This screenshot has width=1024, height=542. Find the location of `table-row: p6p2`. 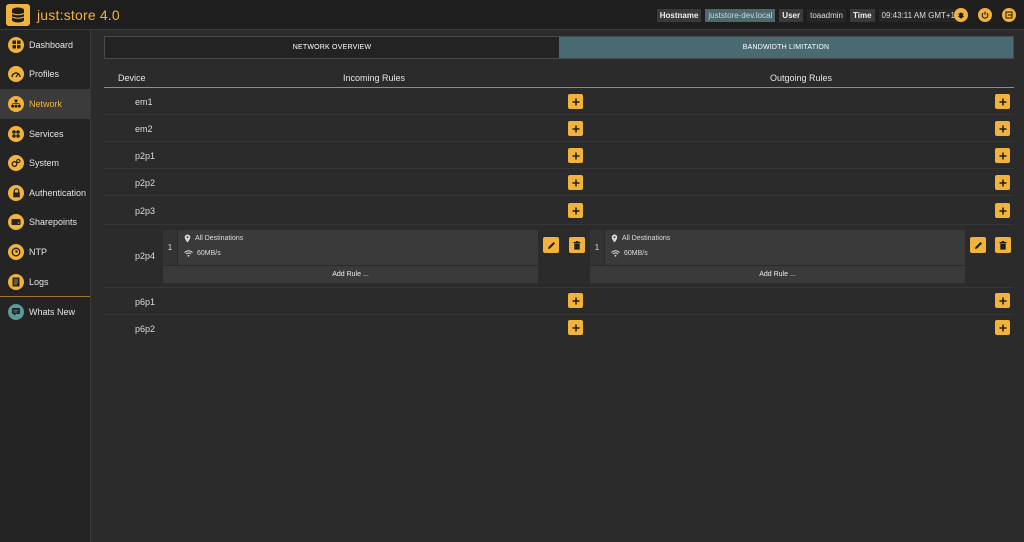

table-row: p6p2 is located at coordinates (559, 328).